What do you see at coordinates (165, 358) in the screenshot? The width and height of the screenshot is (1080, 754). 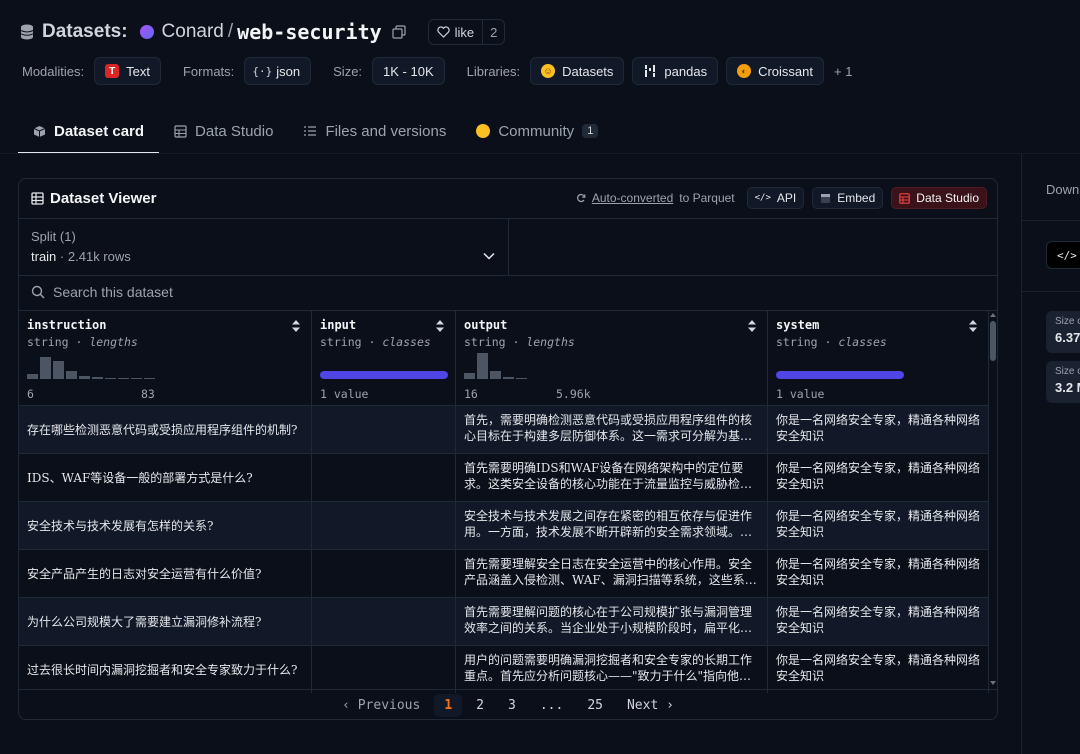 I see `column-header-instruction: instruction string · lengths 6 83` at bounding box center [165, 358].